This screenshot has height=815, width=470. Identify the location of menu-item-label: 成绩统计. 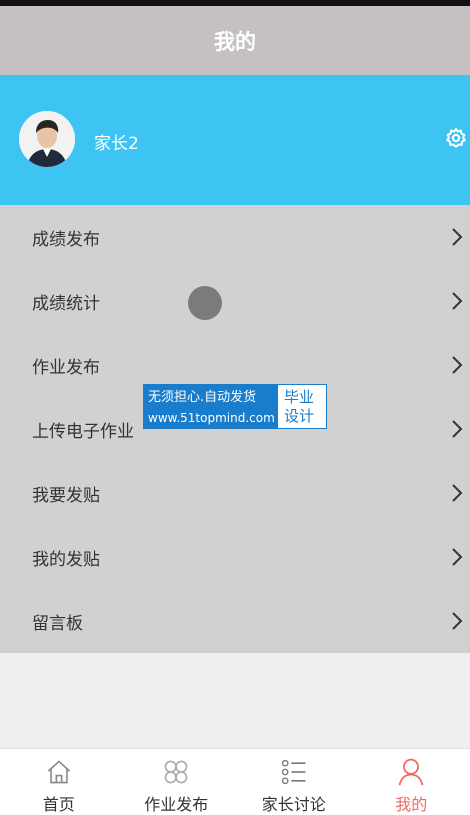
(66, 301).